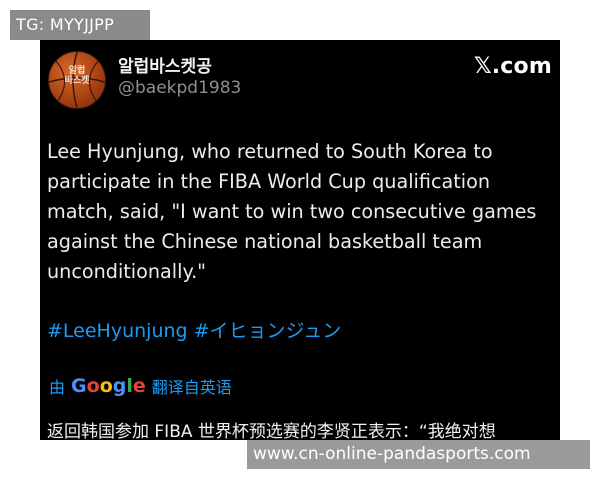  I want to click on translate-suffix: 翻译自英语, so click(191, 387).